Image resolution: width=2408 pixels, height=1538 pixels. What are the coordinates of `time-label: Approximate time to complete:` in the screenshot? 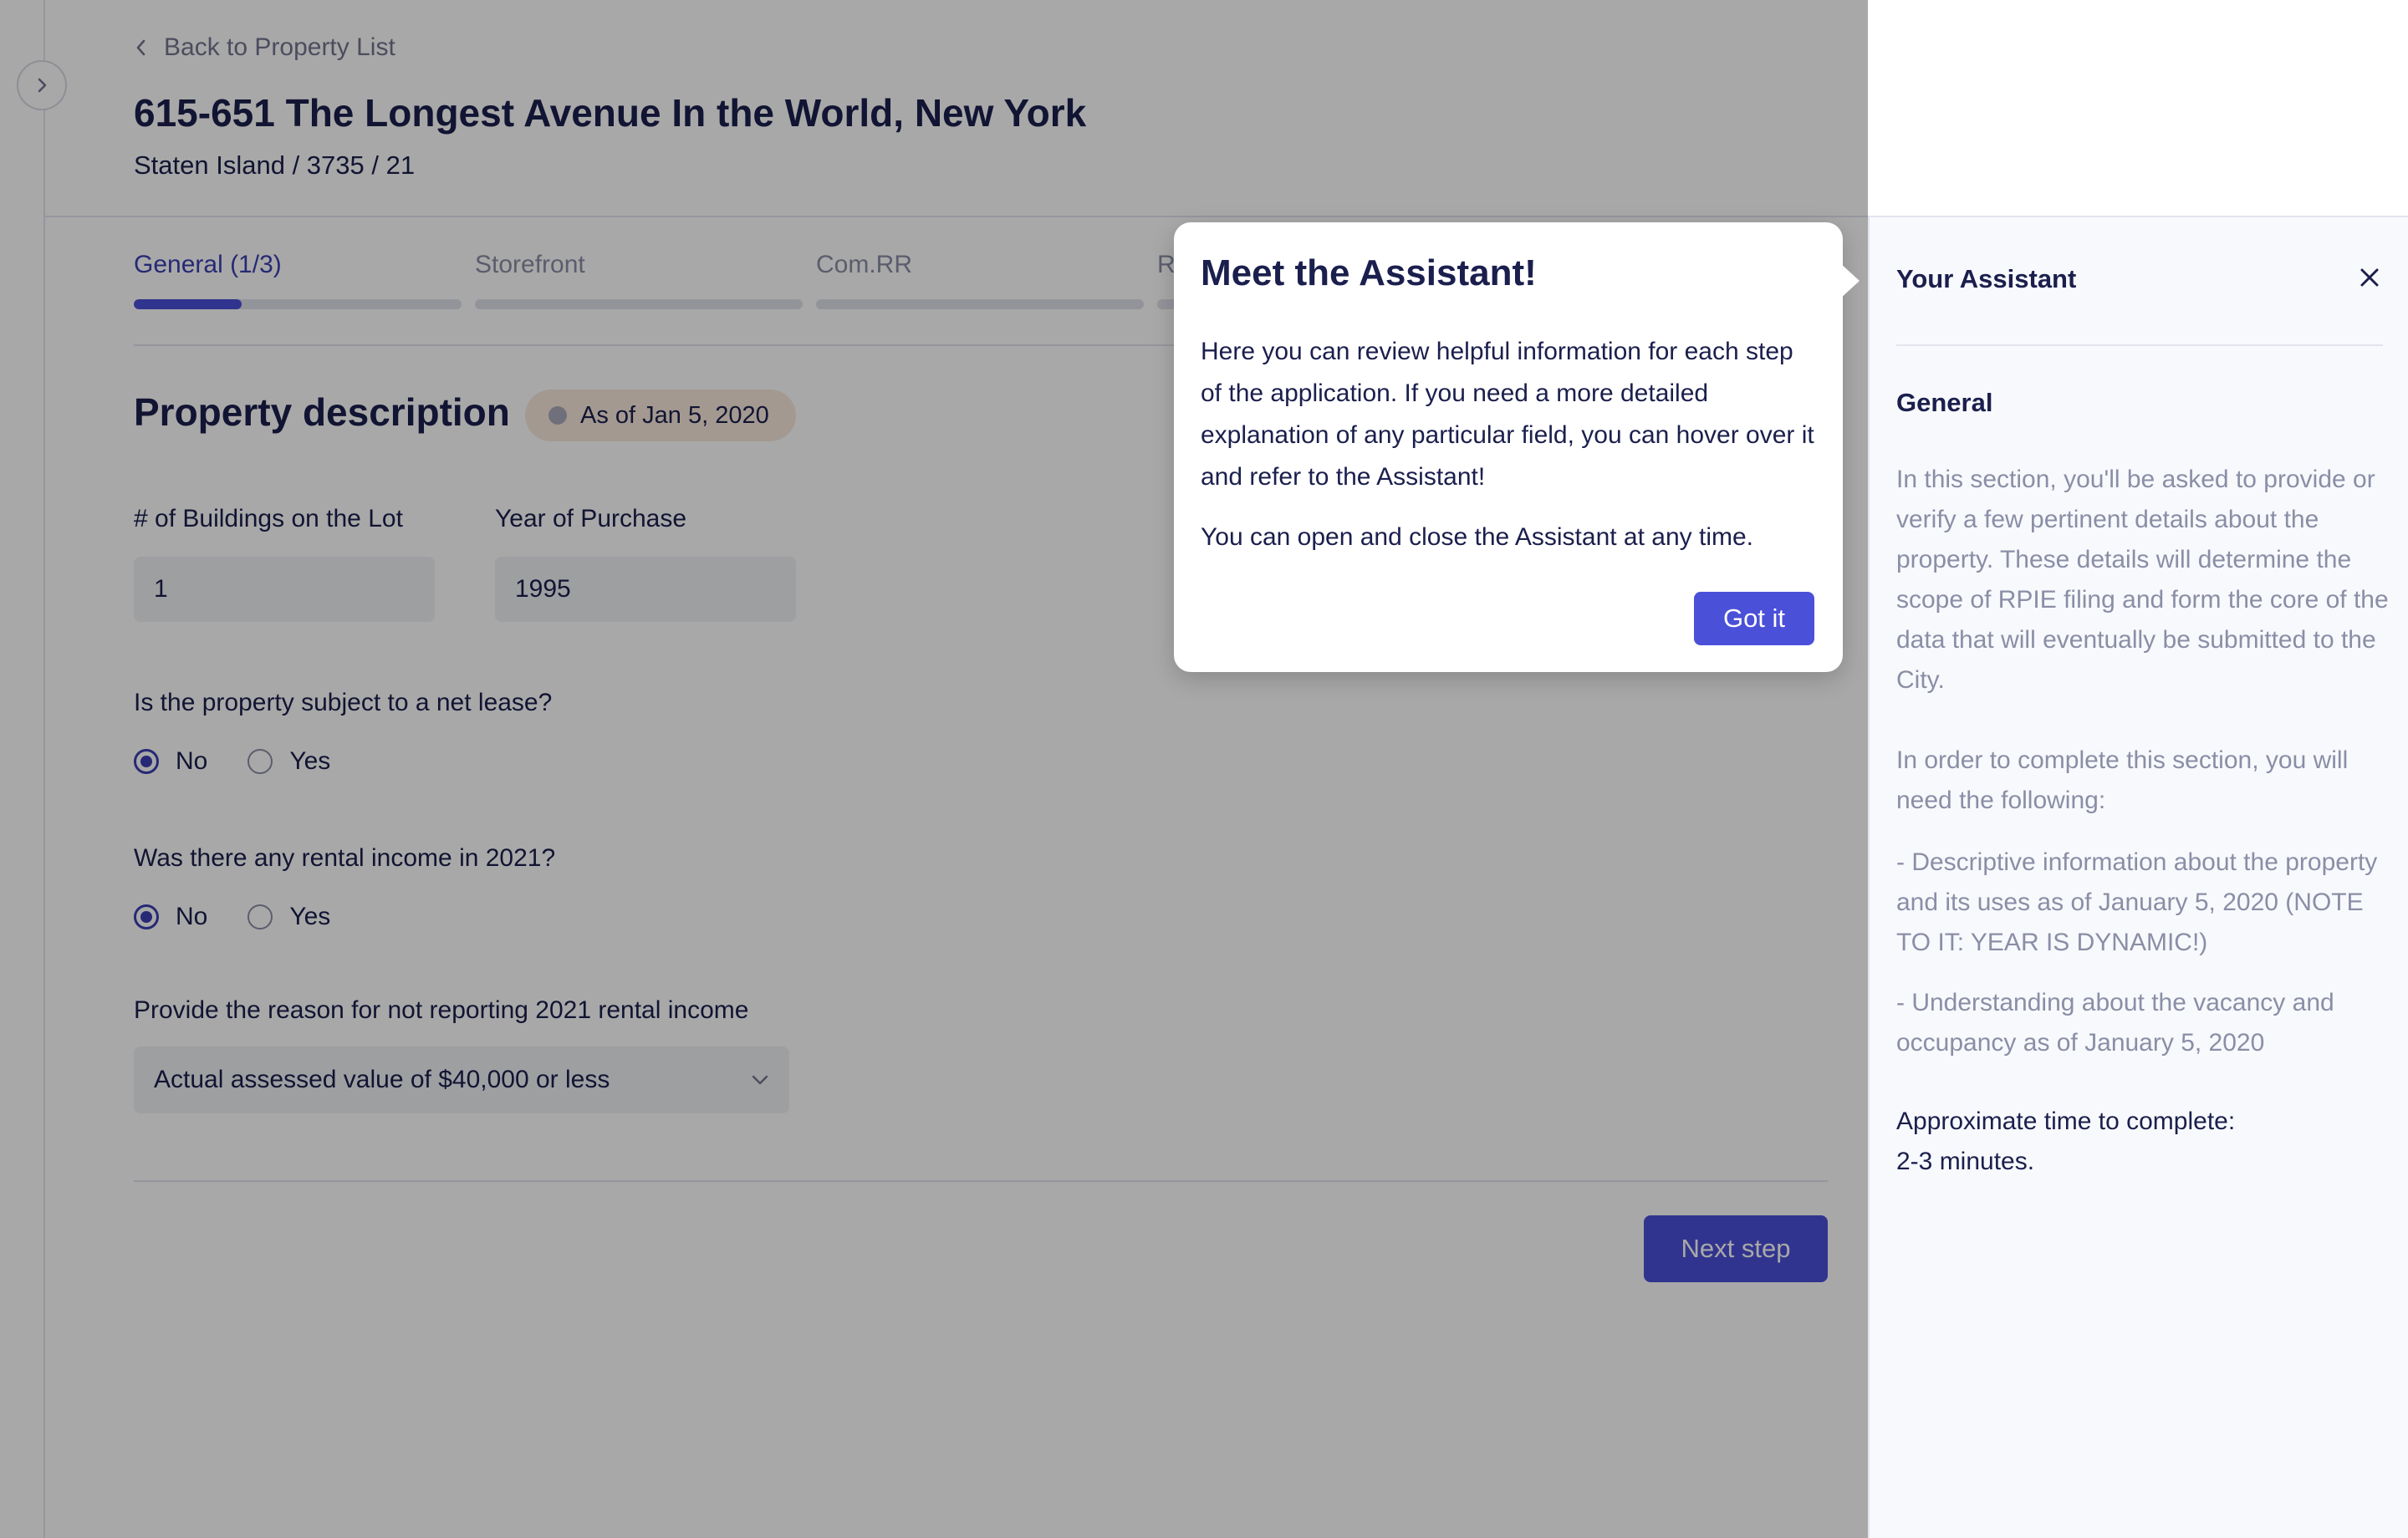 It's located at (2066, 1121).